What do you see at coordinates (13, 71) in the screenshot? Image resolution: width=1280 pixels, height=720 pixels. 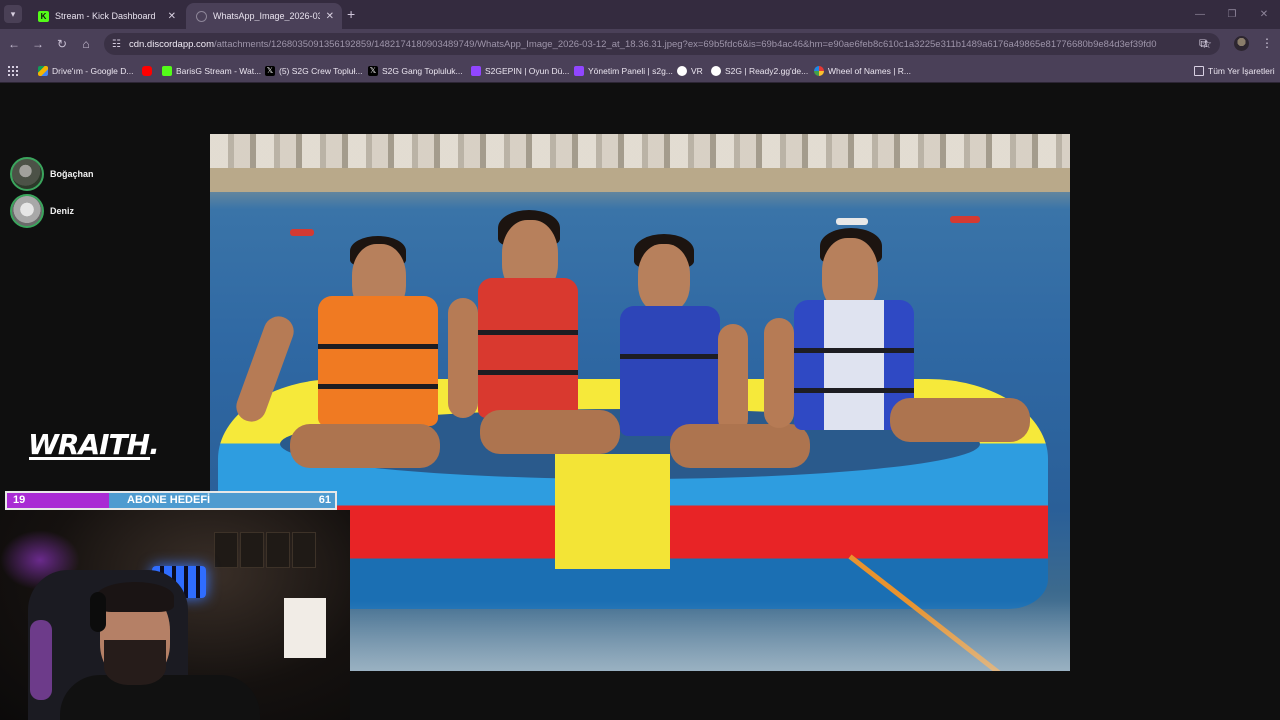 I see `apps-grid-icon` at bounding box center [13, 71].